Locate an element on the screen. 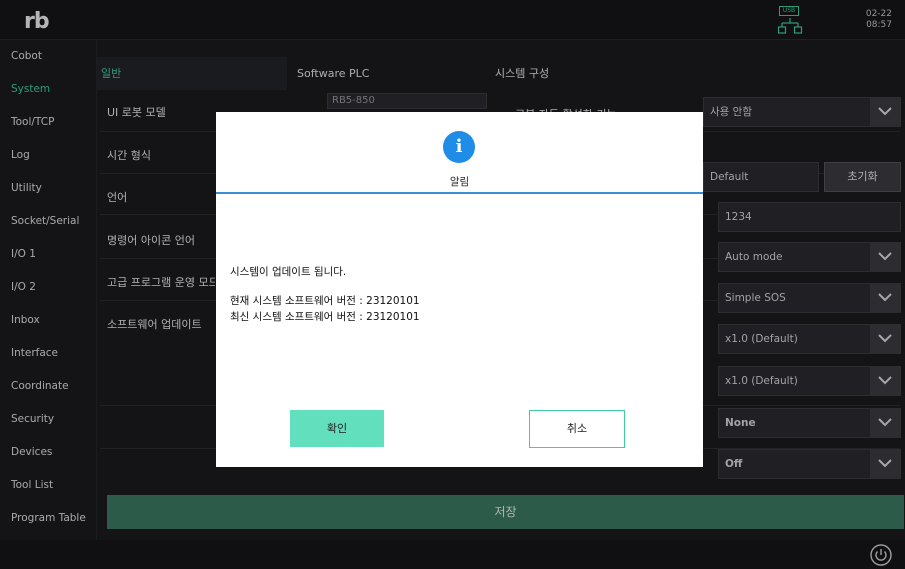  latest-version-text: 최신 시스템 소프트웨어 버전 : 23120101 is located at coordinates (325, 317).